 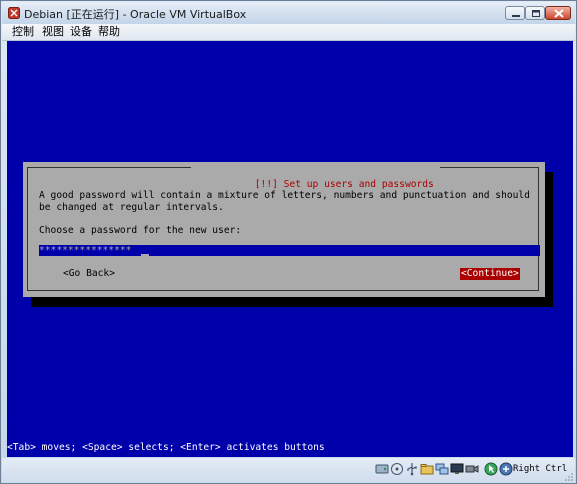 I want to click on menu-control: 控制, so click(x=23, y=32).